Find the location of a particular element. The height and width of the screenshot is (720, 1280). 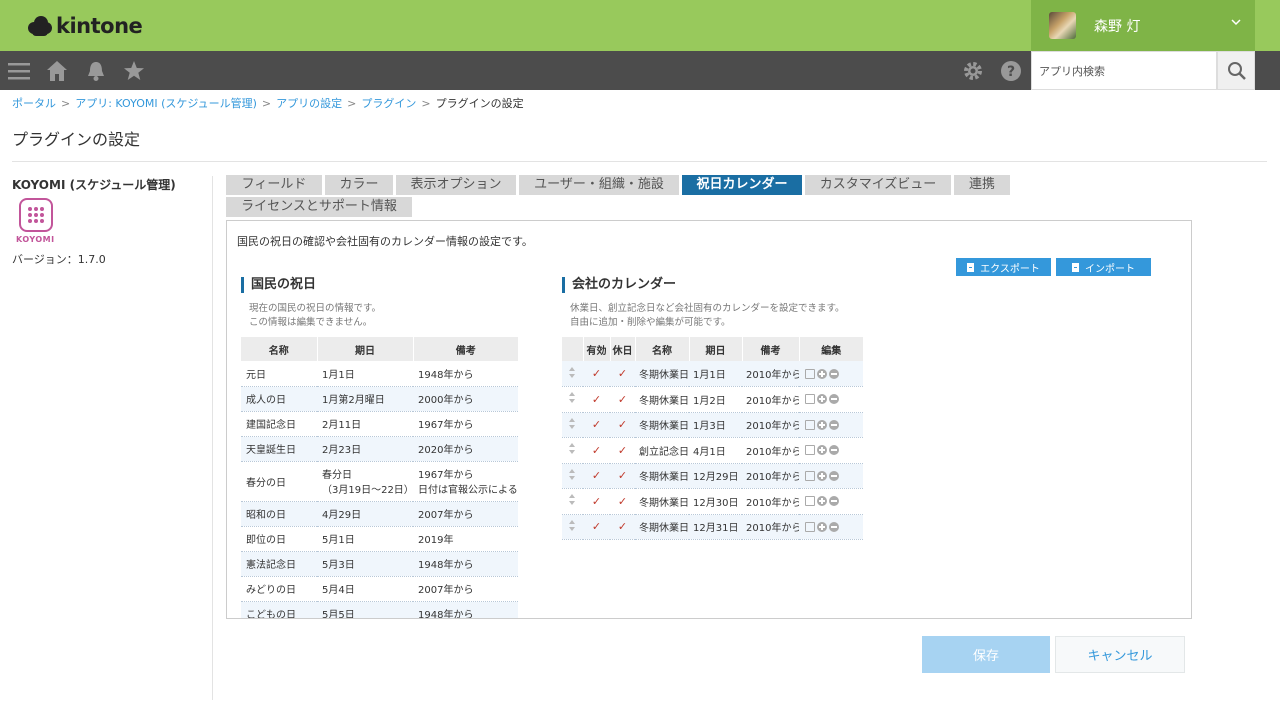

table-row: 天皇誕生日 2月23日 2020年から is located at coordinates (379, 449).